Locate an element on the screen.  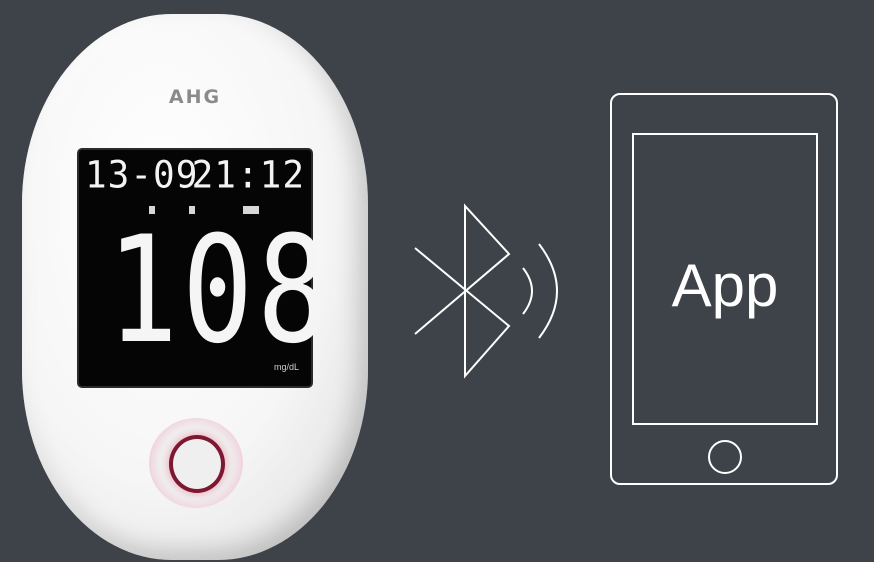
meter-time: 21:12 is located at coordinates (248, 175).